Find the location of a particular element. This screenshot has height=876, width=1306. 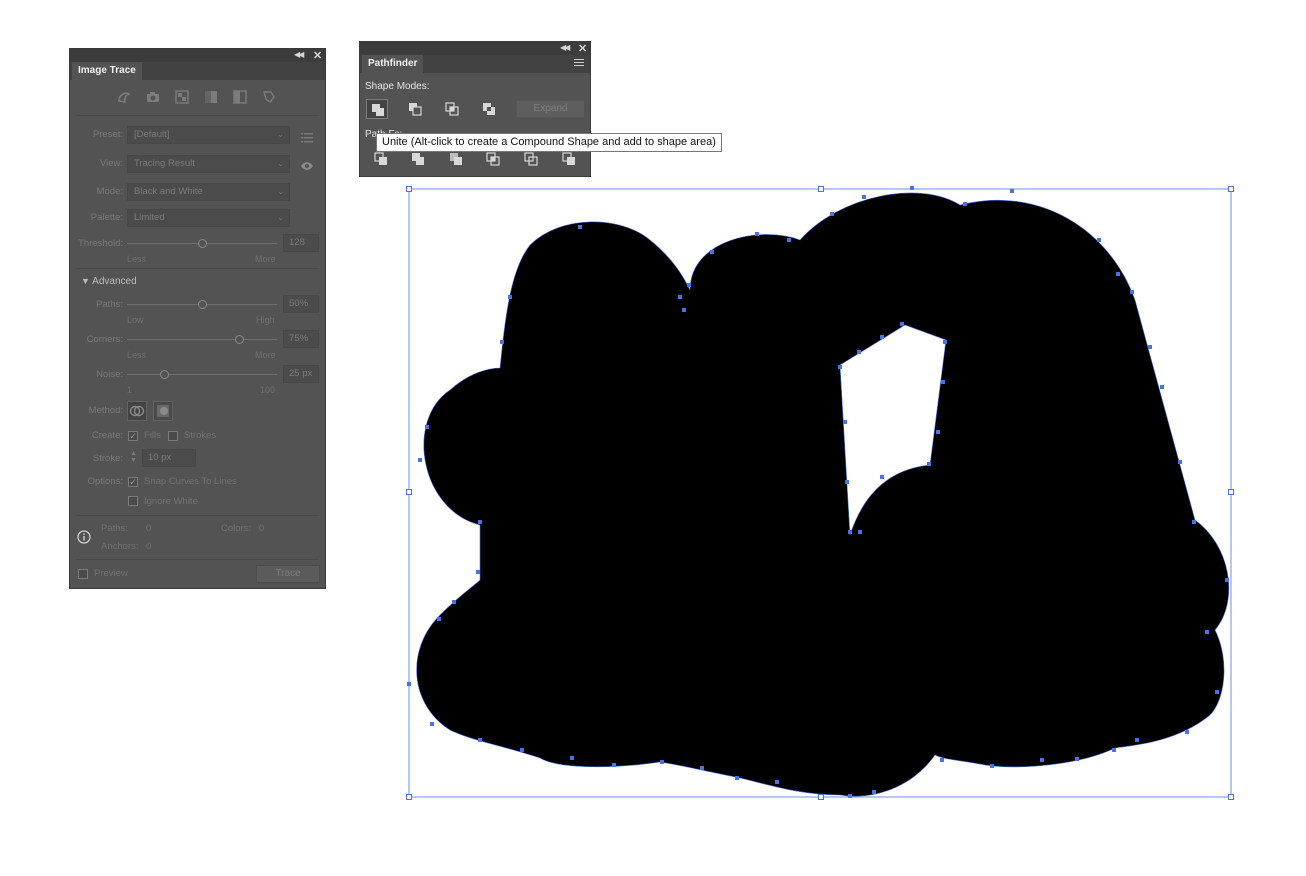

exclude-button is located at coordinates (489, 109).